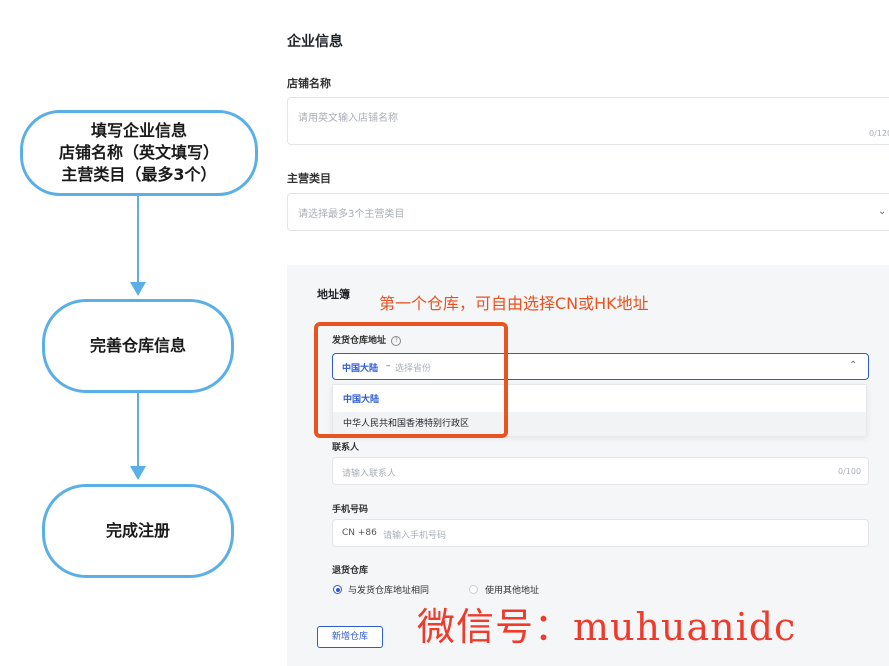 The height and width of the screenshot is (666, 889). I want to click on phone-label: 手机号码, so click(350, 510).